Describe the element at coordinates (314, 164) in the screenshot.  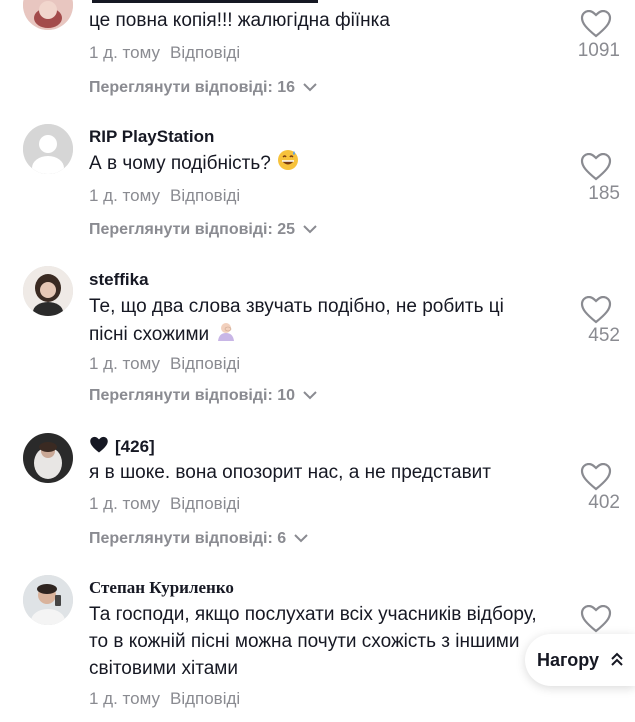
I see `comment-text: А в чому подібність?` at that location.